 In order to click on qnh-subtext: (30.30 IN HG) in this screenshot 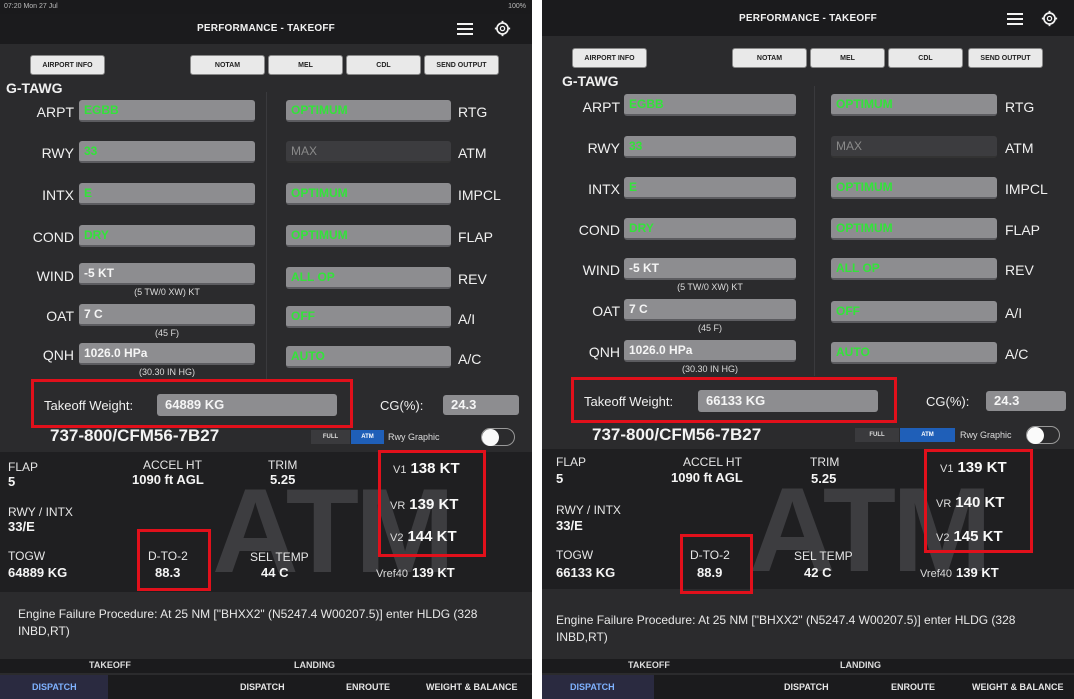, I will do `click(167, 372)`.